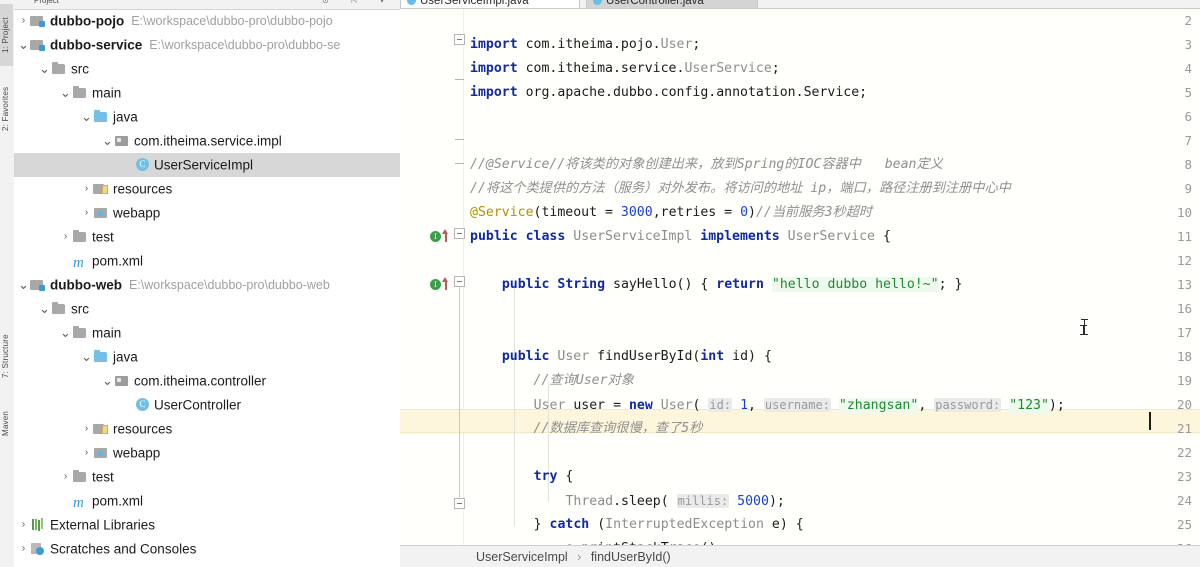 The height and width of the screenshot is (567, 1200). I want to click on tree-row: › Scratches and Consoles, so click(207, 549).